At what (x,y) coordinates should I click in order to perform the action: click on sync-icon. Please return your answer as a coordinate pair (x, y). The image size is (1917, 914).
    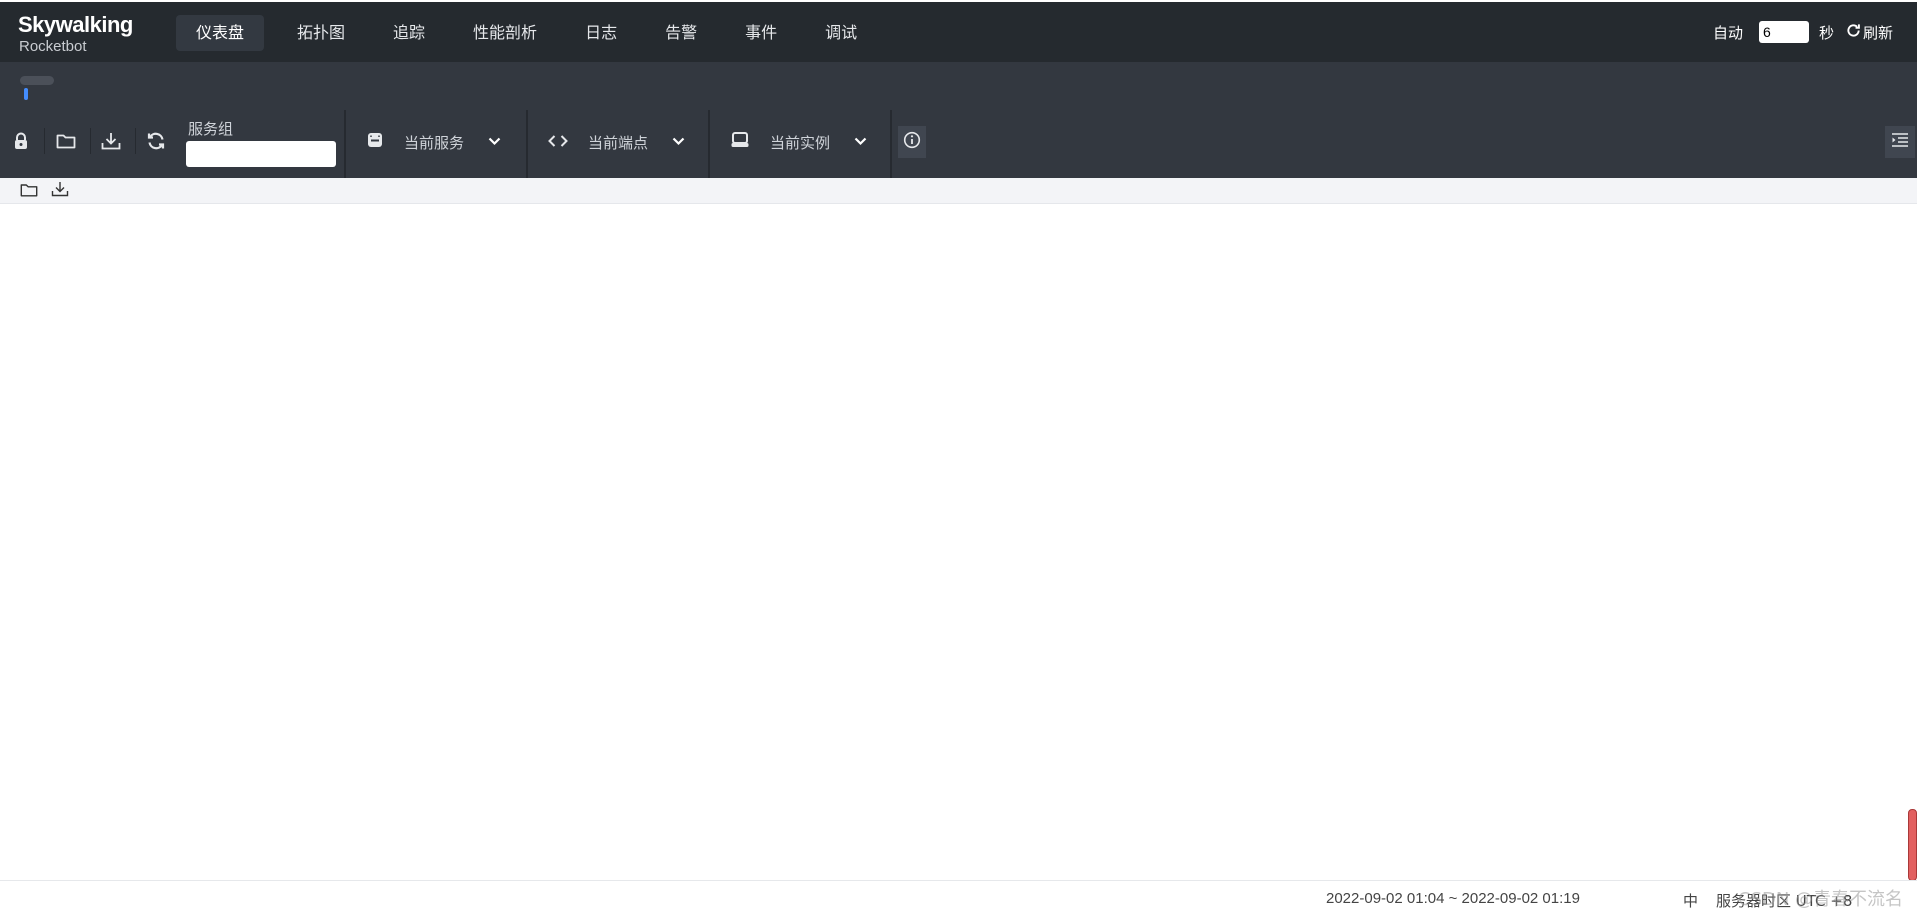
    Looking at the image, I should click on (156, 143).